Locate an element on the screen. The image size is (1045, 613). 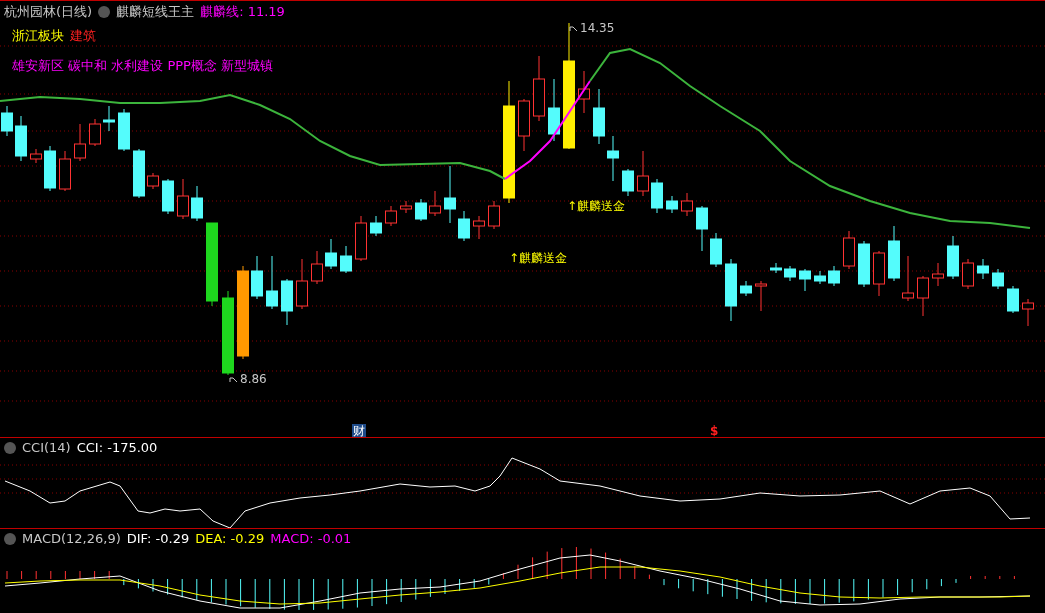
indicator-name: 麒麟短线王主 is located at coordinates (155, 12).